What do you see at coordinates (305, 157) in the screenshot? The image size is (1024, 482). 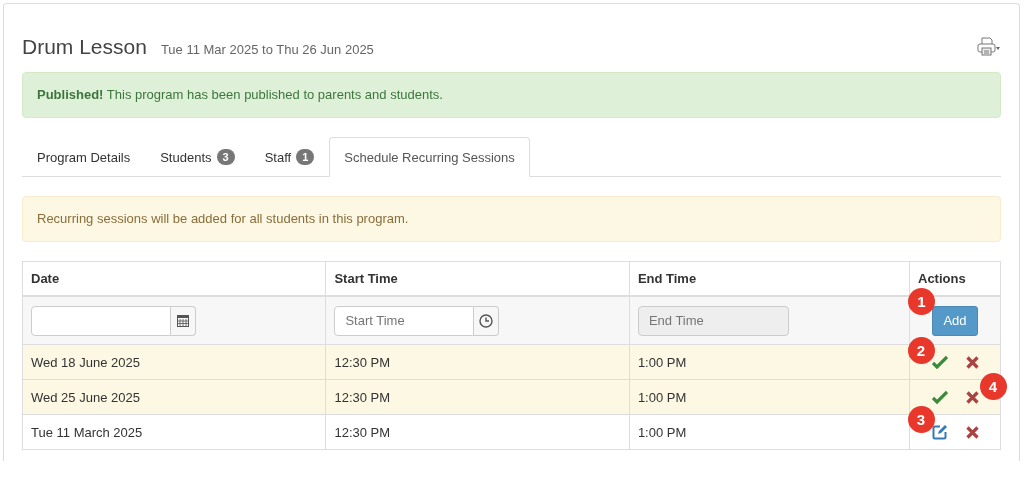 I see `count-badge: 1` at bounding box center [305, 157].